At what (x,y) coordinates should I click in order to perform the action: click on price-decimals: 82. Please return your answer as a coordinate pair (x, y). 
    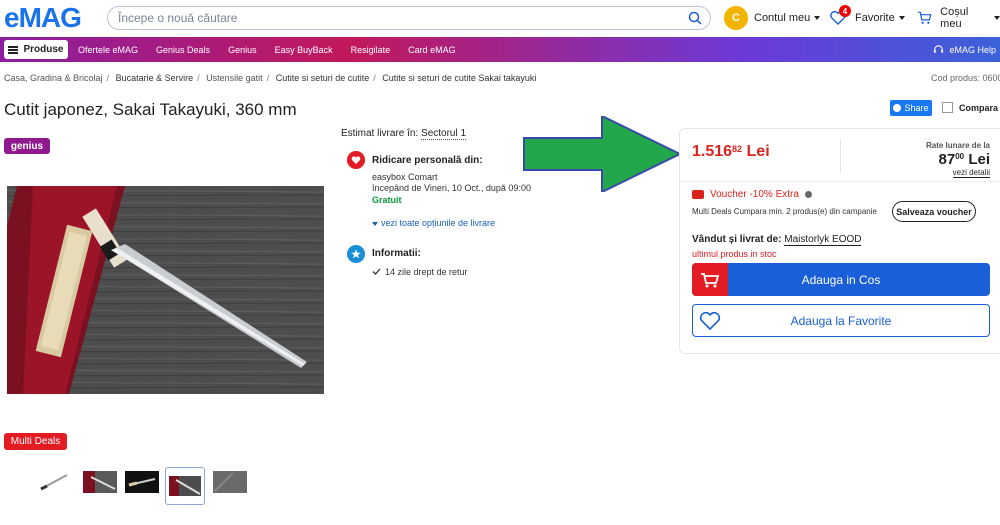
    Looking at the image, I should click on (737, 149).